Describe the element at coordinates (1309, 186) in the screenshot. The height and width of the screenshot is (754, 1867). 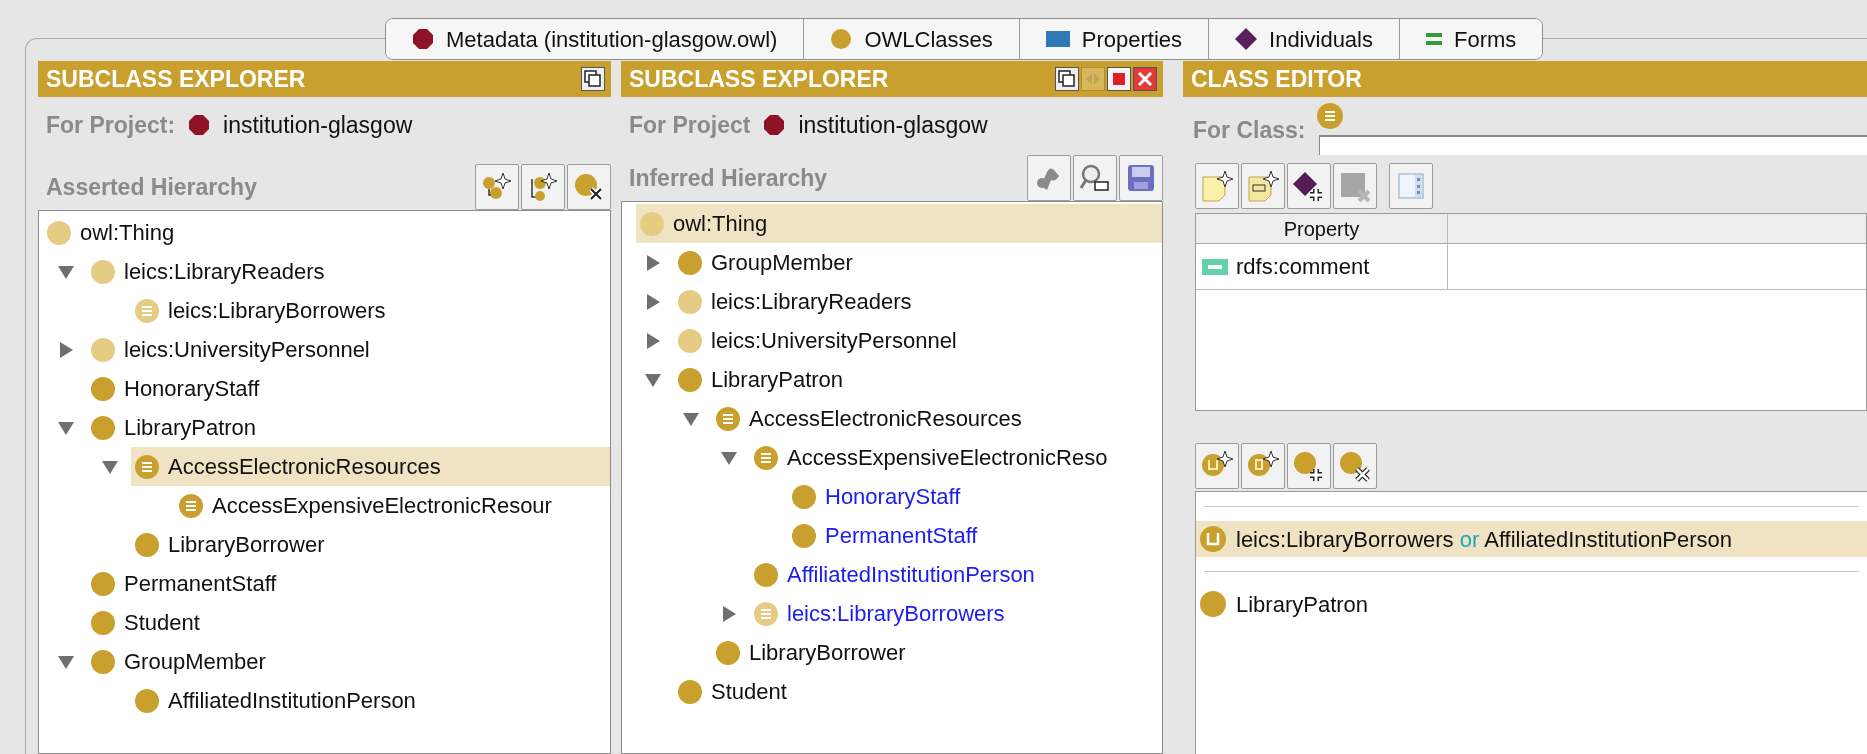
I see `add-value-button` at that location.